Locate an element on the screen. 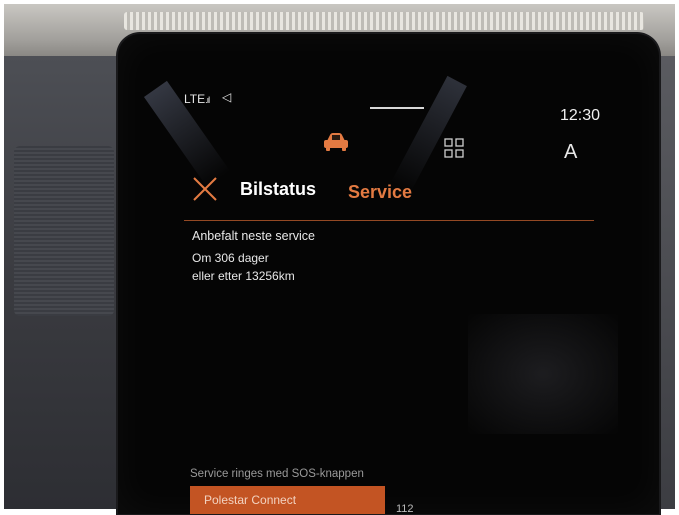  service-days: Om 306 dager is located at coordinates (230, 258).